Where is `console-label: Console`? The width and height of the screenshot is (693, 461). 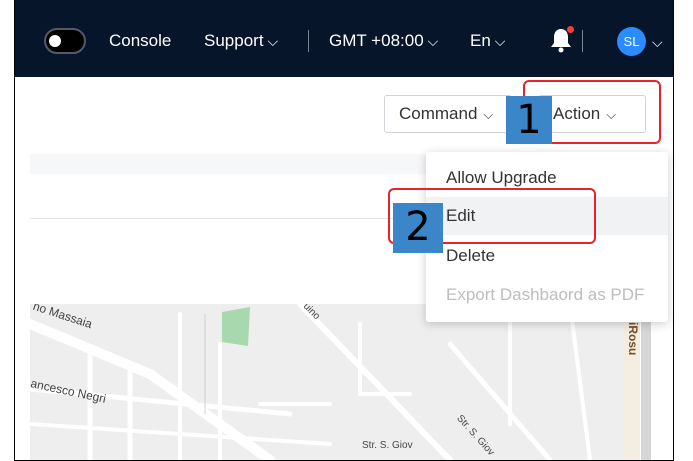 console-label: Console is located at coordinates (140, 40).